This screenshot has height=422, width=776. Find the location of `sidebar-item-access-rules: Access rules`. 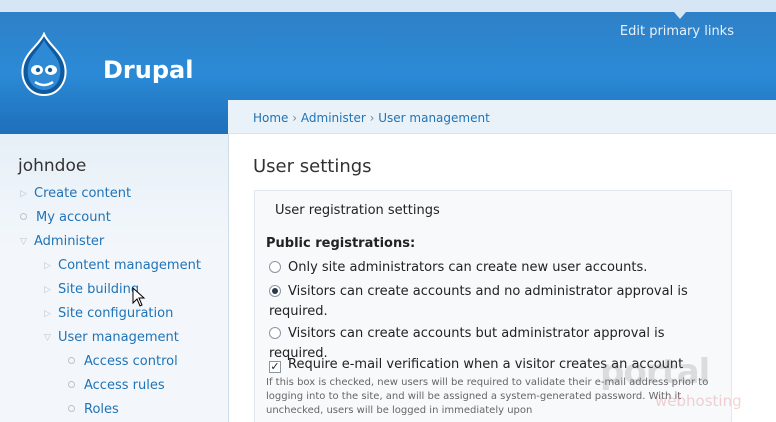

sidebar-item-access-rules: Access rules is located at coordinates (116, 385).